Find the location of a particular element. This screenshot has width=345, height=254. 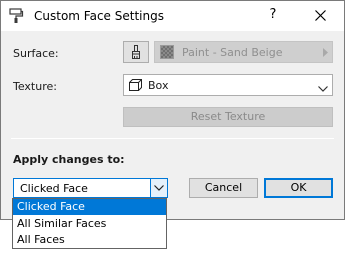

box-icon is located at coordinates (136, 86).